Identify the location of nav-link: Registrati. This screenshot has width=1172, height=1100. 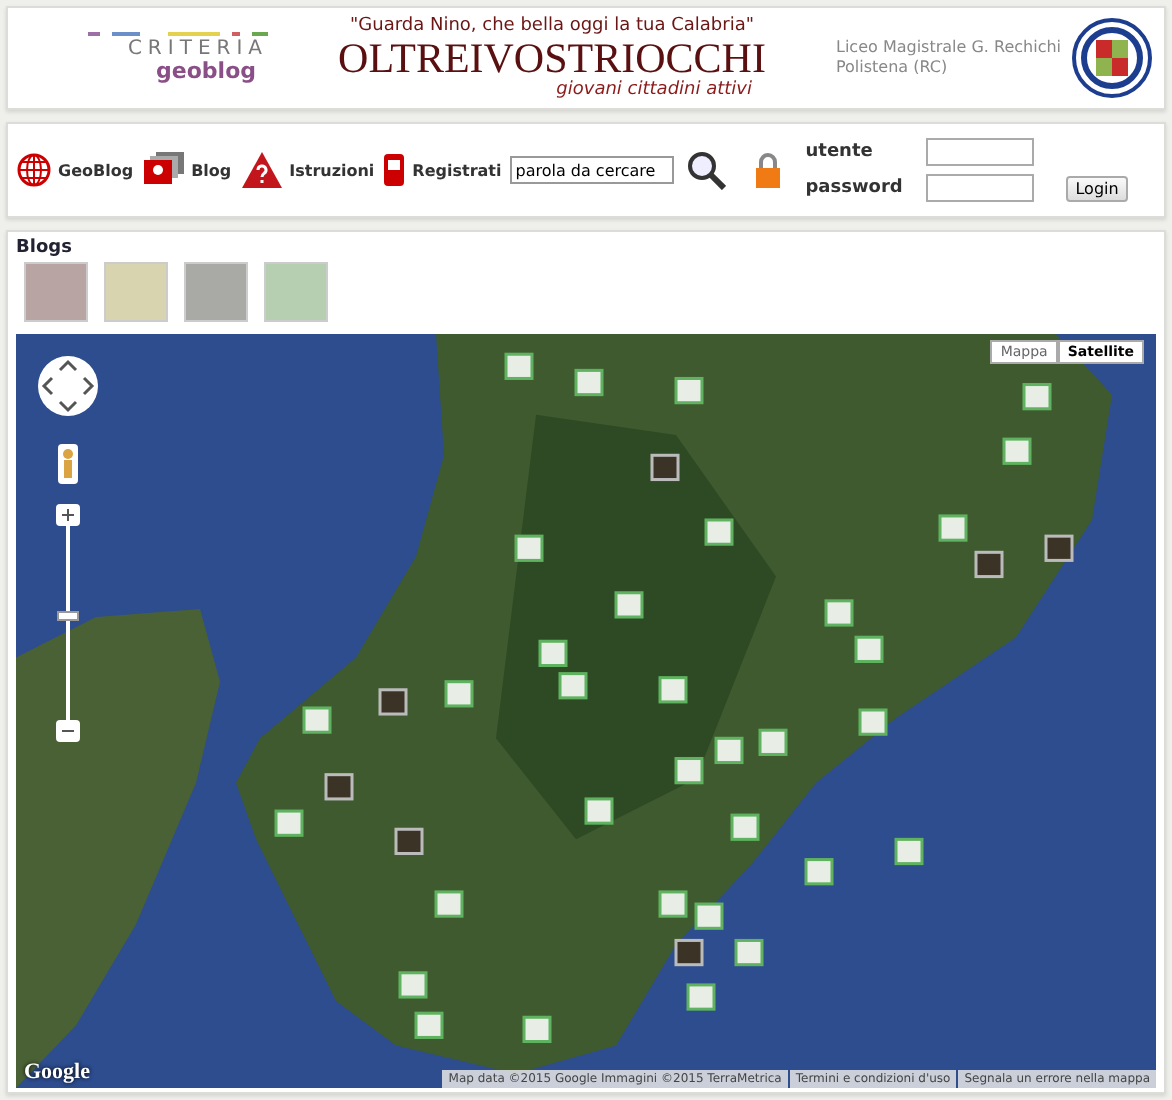
(442, 170).